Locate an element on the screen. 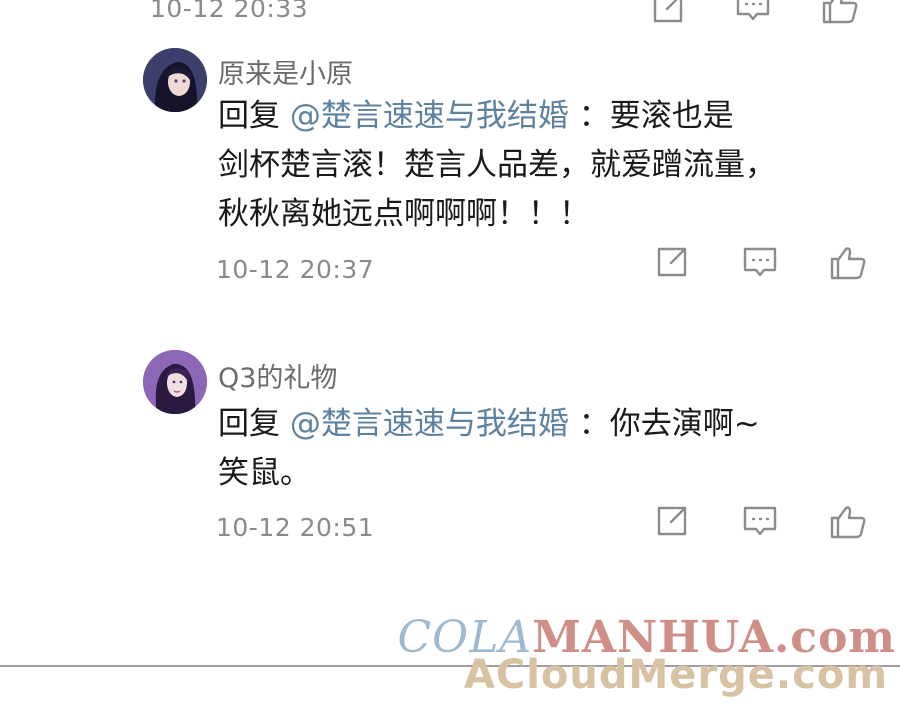 The width and height of the screenshot is (900, 703). comment-text-line: 要滚也是 is located at coordinates (671, 116).